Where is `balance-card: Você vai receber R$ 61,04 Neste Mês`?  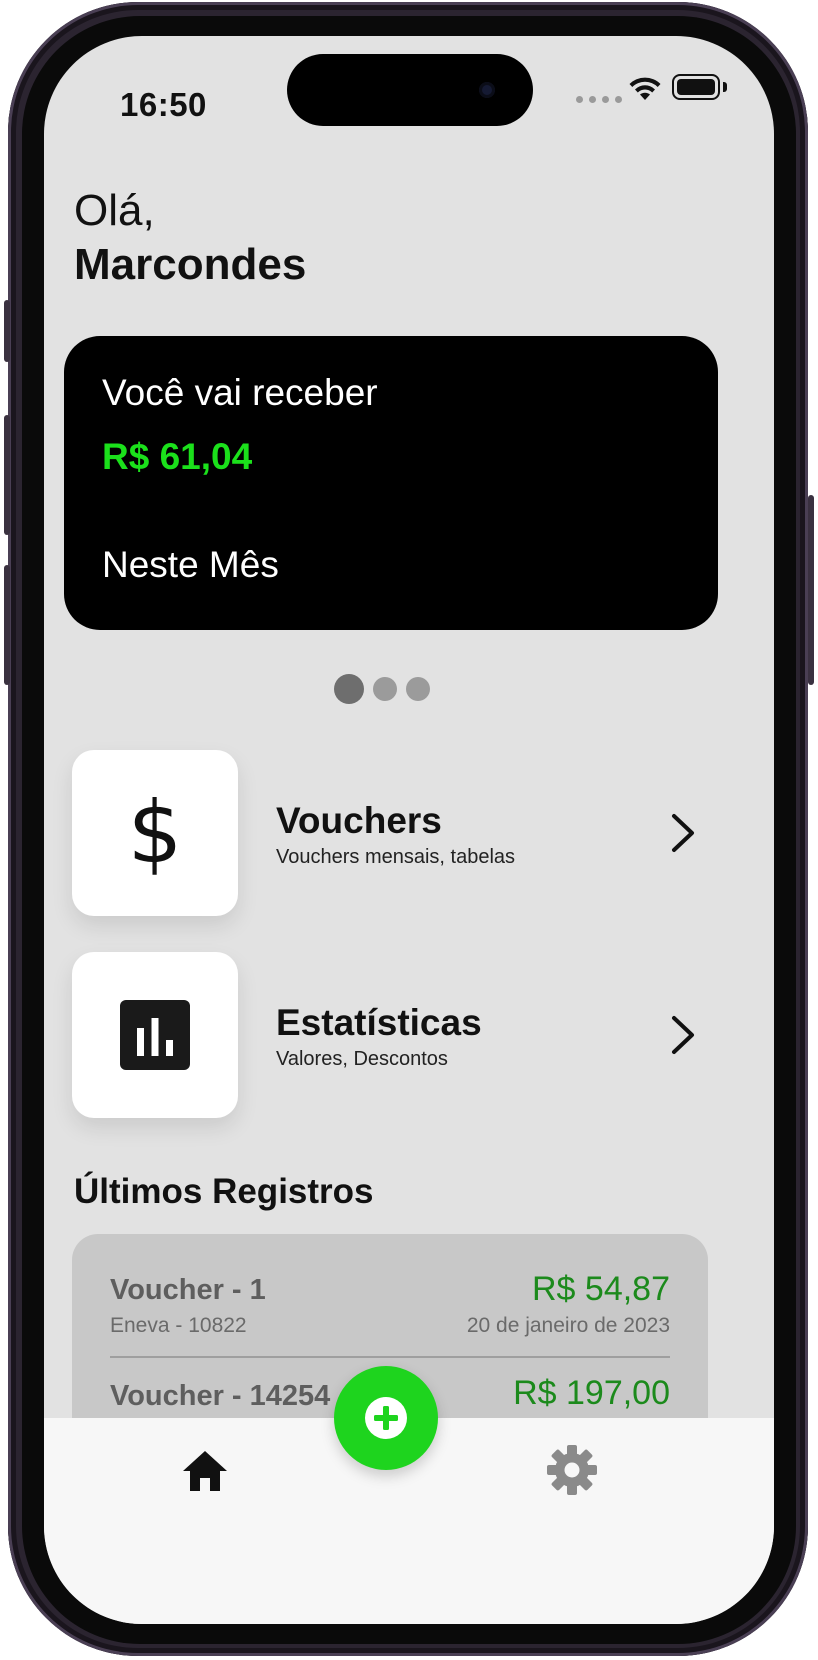
balance-card: Você vai receber R$ 61,04 Neste Mês is located at coordinates (391, 483).